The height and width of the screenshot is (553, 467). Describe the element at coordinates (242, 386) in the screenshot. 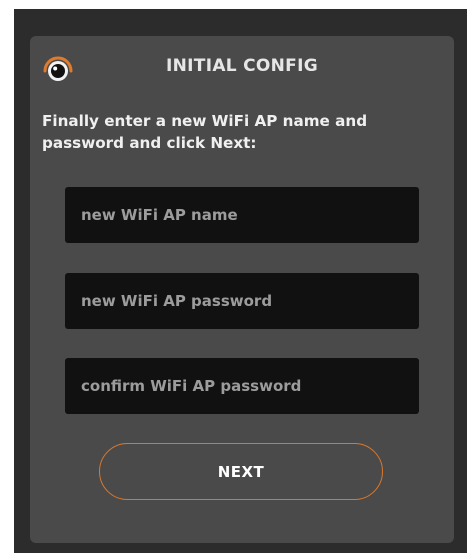

I see `ap-password-confirm-input` at that location.